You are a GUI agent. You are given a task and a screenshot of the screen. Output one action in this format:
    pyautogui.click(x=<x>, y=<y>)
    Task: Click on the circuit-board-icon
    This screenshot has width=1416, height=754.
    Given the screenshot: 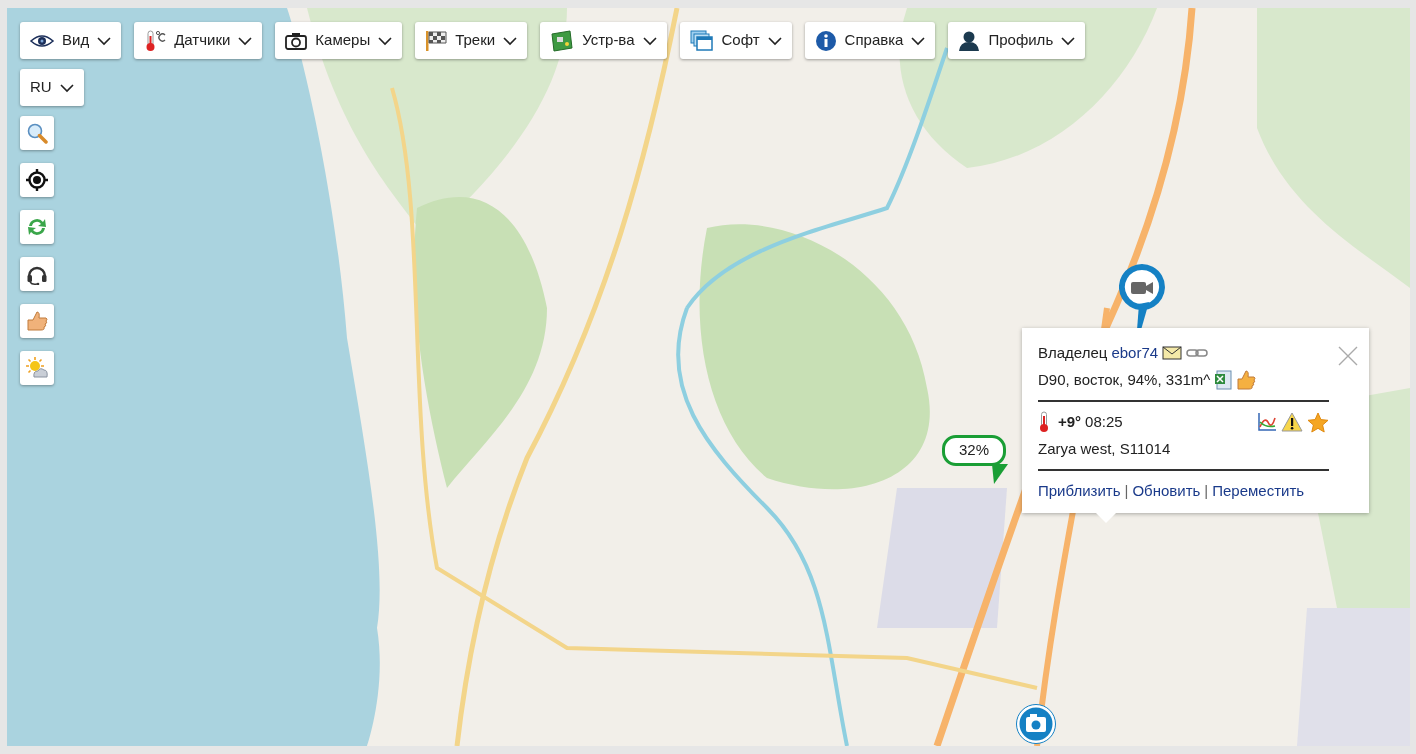 What is the action you would take?
    pyautogui.click(x=562, y=40)
    